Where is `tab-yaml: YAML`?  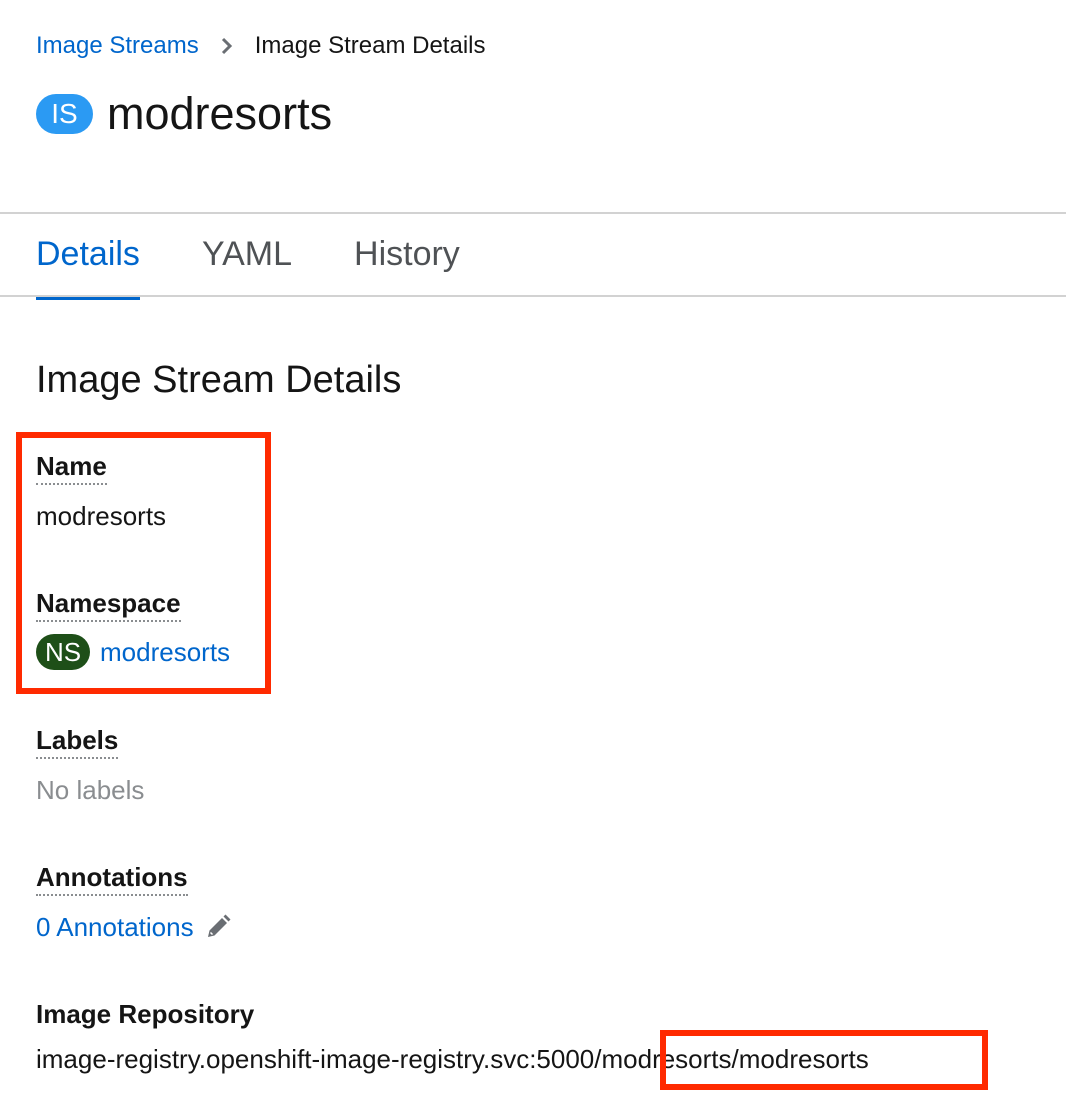 tab-yaml: YAML is located at coordinates (247, 257).